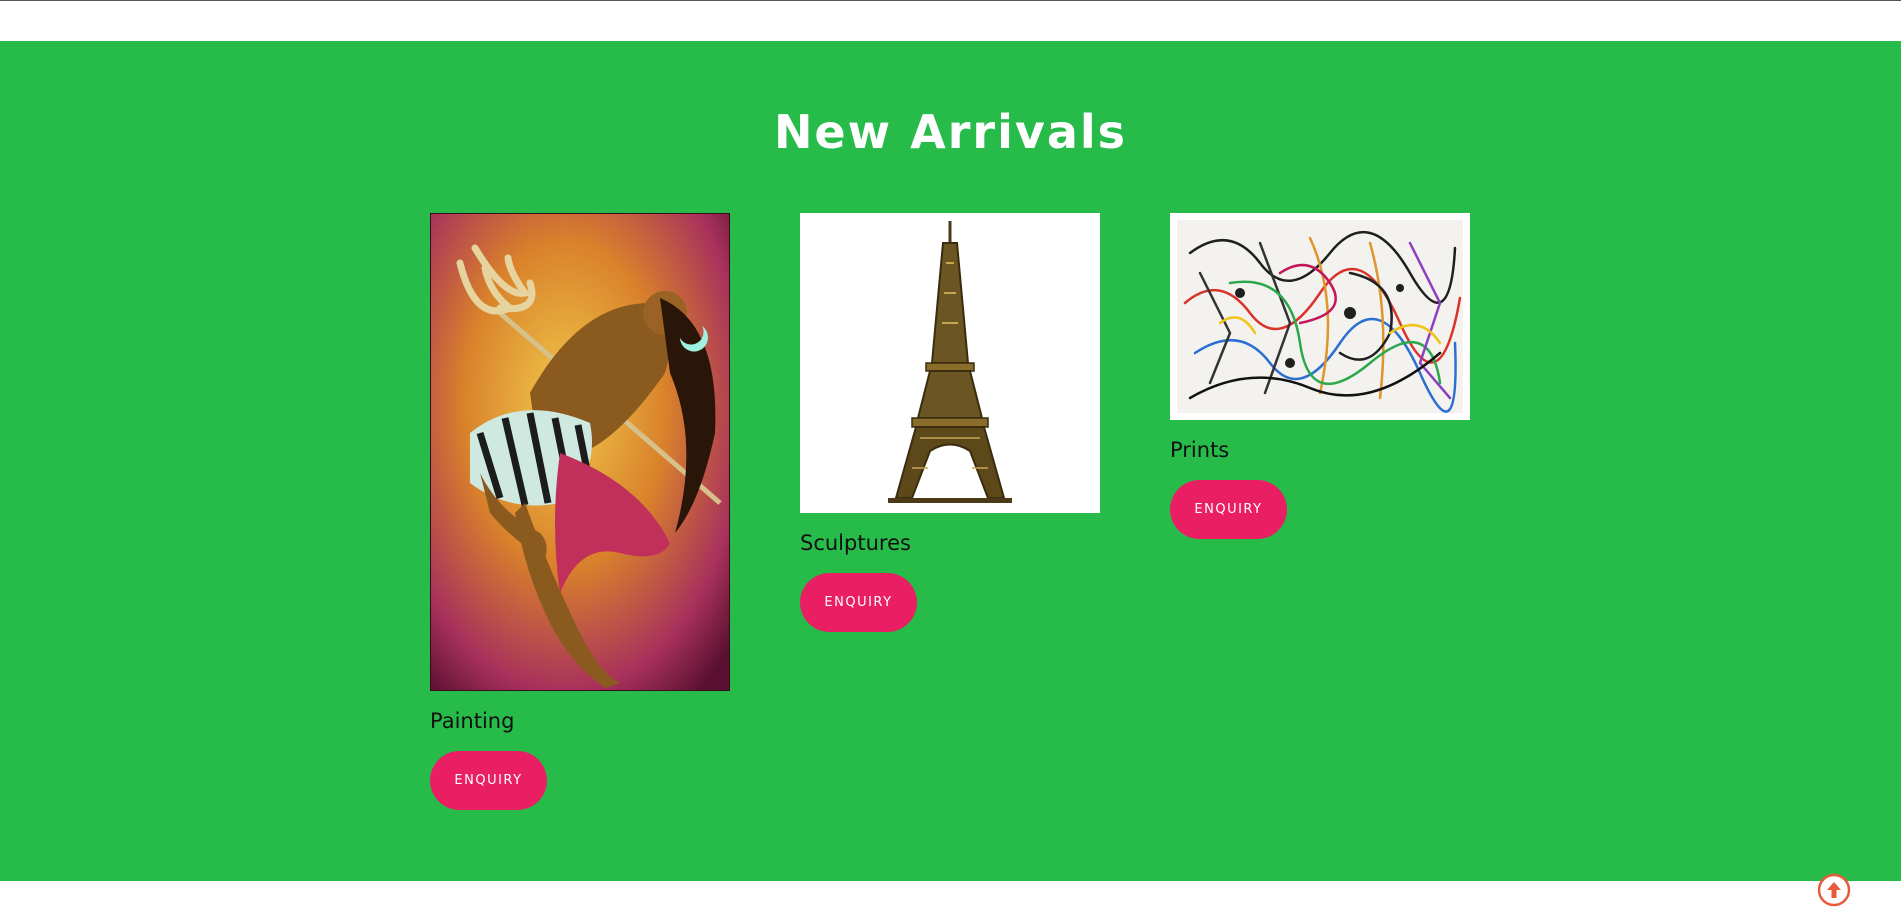 The width and height of the screenshot is (1901, 922). What do you see at coordinates (950, 0) in the screenshot?
I see `top-divider` at bounding box center [950, 0].